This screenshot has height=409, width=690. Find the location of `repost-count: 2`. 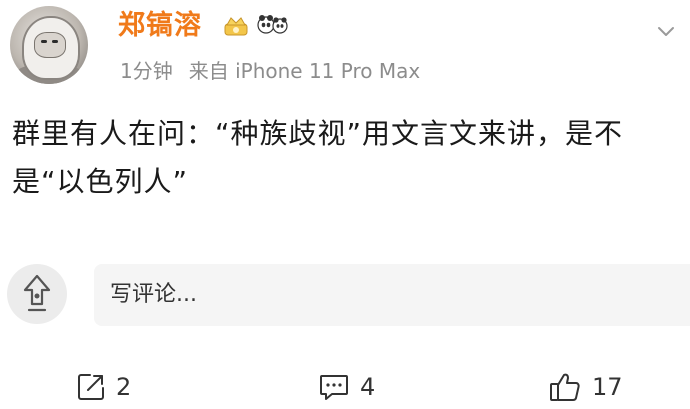

repost-count: 2 is located at coordinates (124, 386).